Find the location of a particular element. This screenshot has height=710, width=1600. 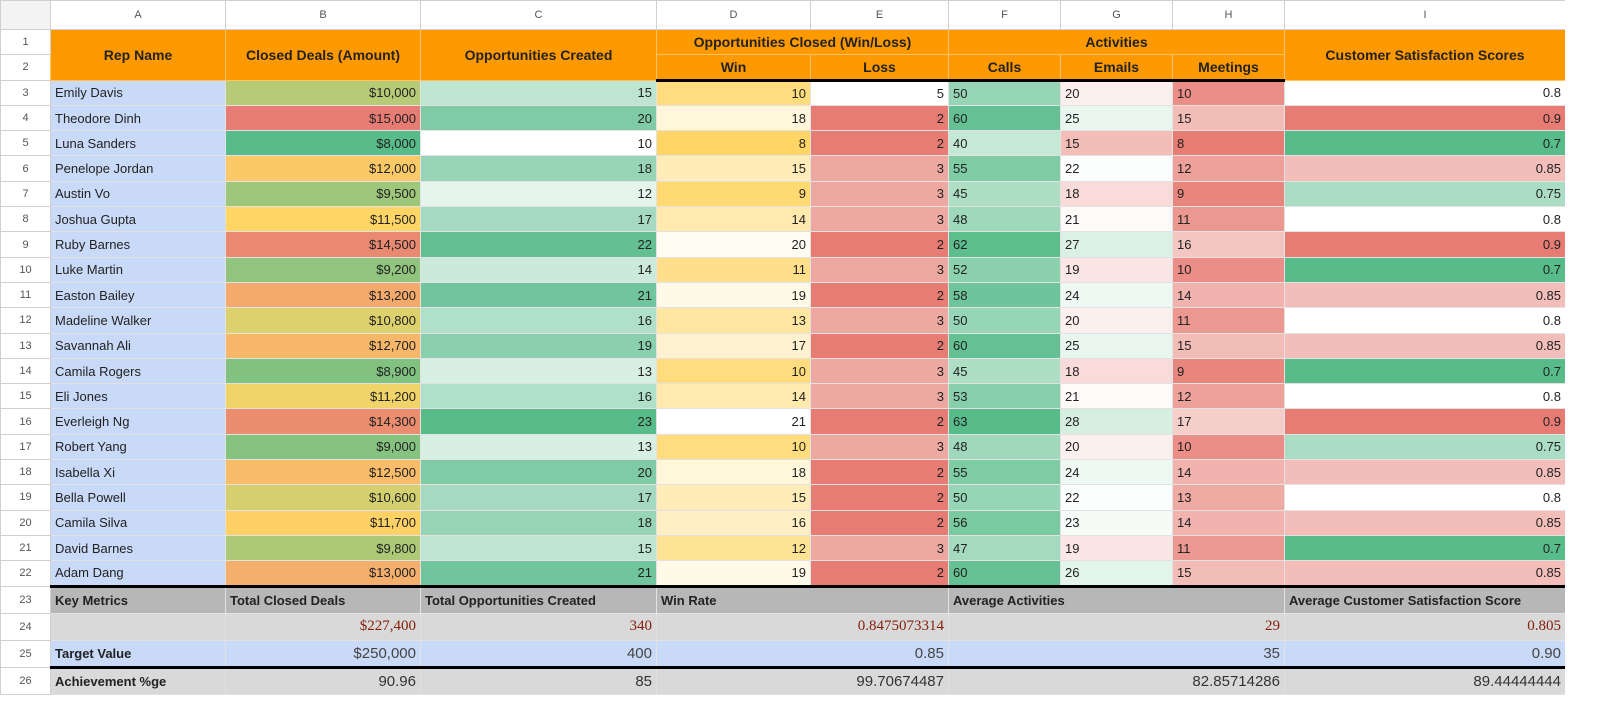

win-rate-label: Win Rate is located at coordinates (802, 599).